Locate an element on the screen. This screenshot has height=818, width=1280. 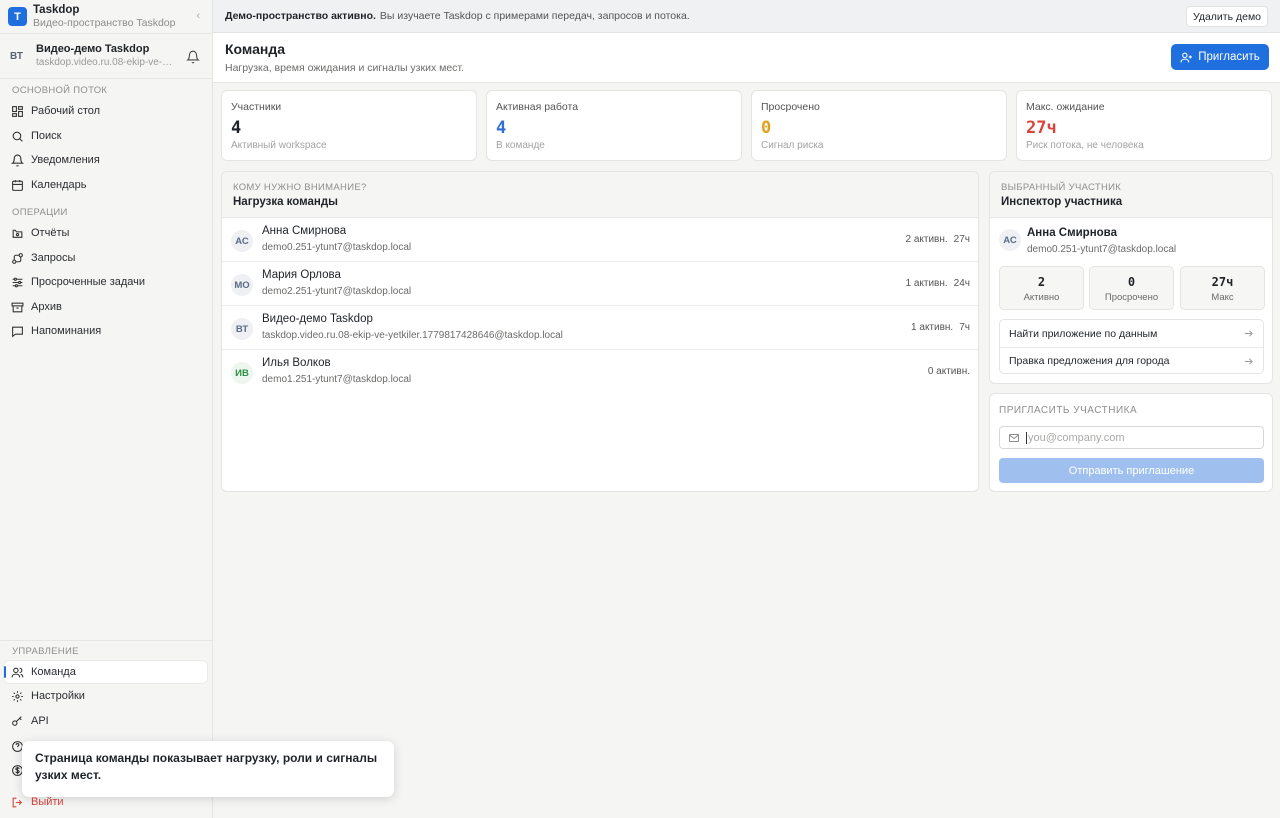
metric-max: 27ч Макс is located at coordinates (1222, 288).